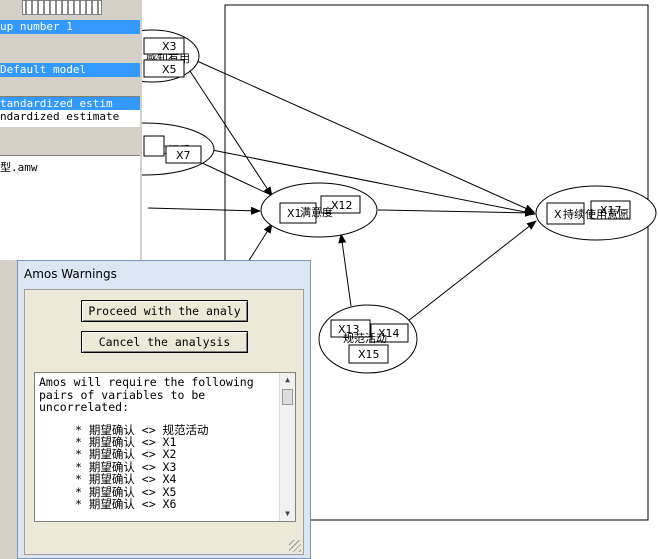 The width and height of the screenshot is (658, 559). Describe the element at coordinates (287, 447) in the screenshot. I see `message-scrollbar: ▲ ▼` at that location.